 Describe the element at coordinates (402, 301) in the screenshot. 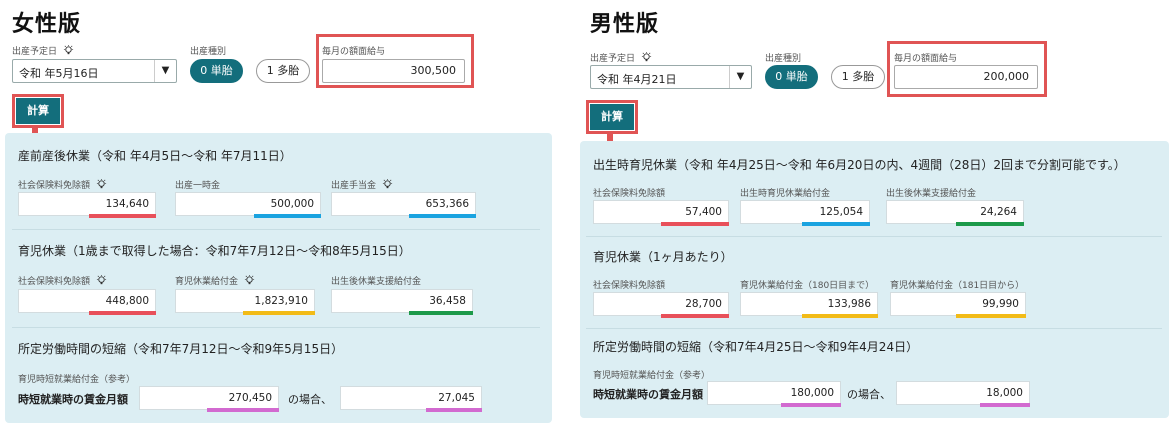

I see `postnatal-leave-support-value: 36,458` at that location.